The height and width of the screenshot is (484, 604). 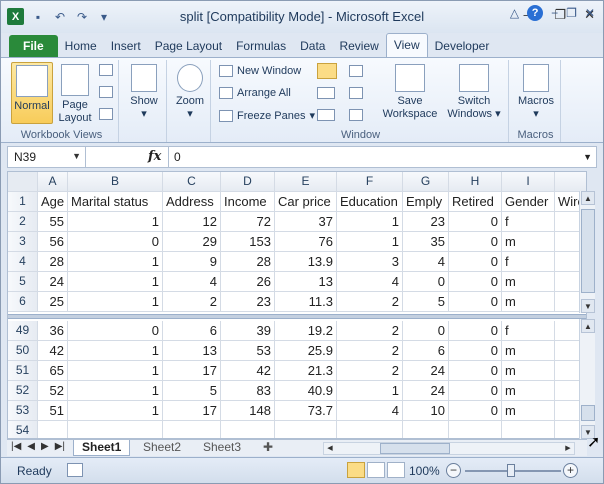 What do you see at coordinates (587, 252) in the screenshot?
I see `top-pane-scrollbar: ▲ ▼` at bounding box center [587, 252].